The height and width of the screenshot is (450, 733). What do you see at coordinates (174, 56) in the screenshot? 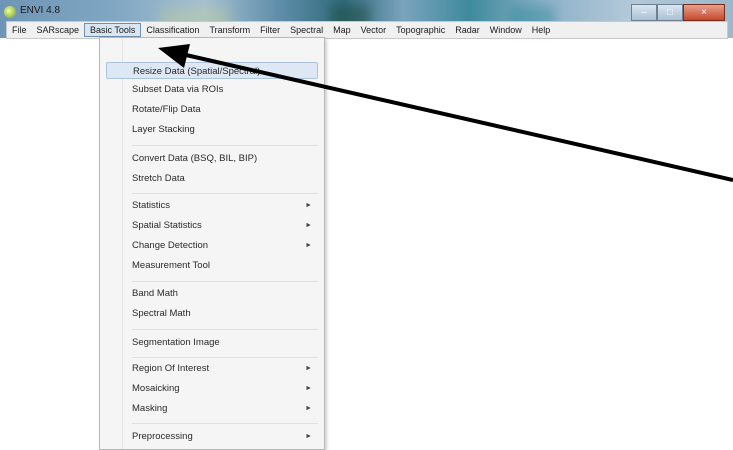
I see `annotation-arrow-head` at bounding box center [174, 56].